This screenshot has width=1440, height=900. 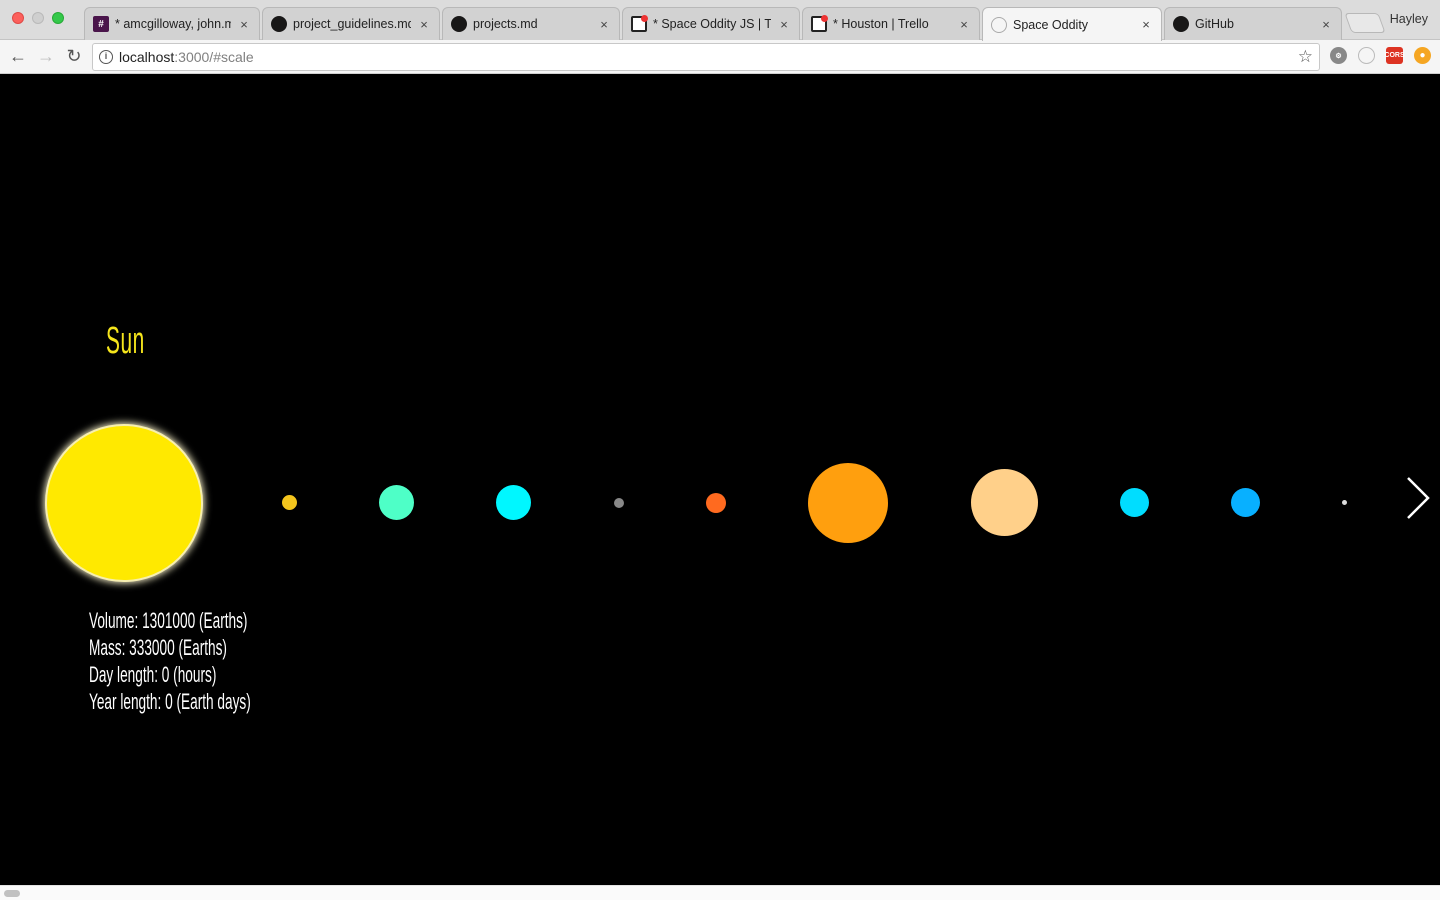 What do you see at coordinates (1409, 19) in the screenshot?
I see `profile-name: Hayley` at bounding box center [1409, 19].